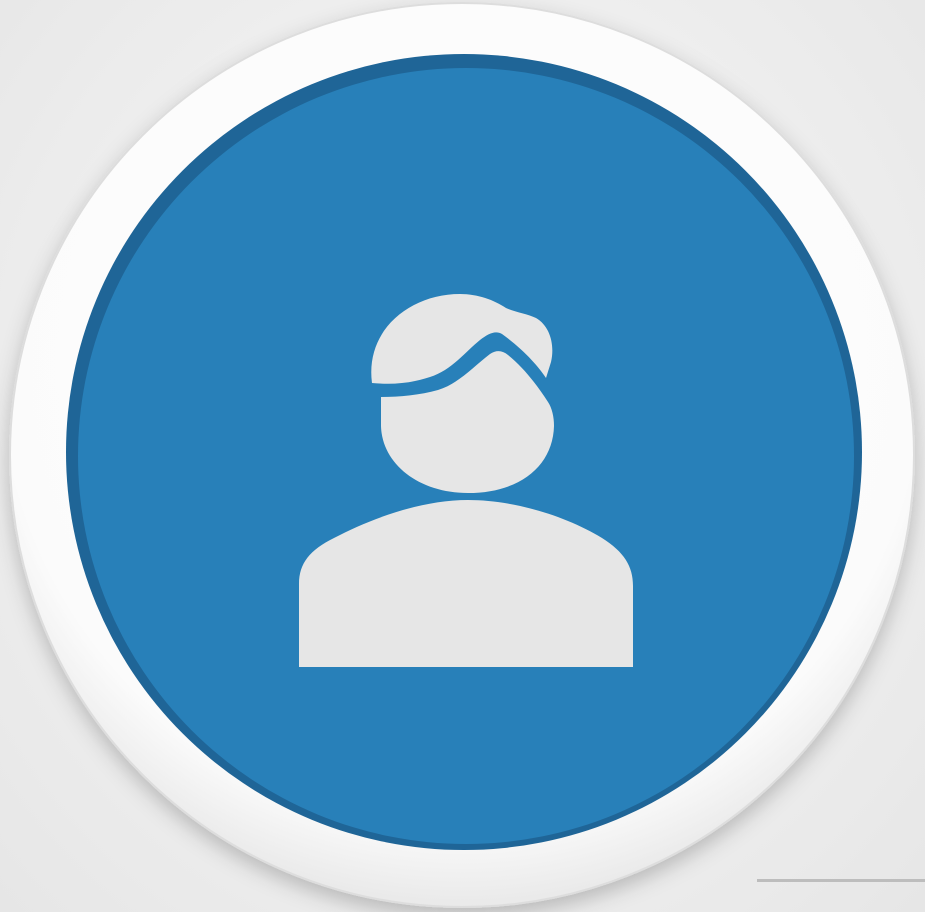  What do you see at coordinates (841, 880) in the screenshot?
I see `divider-line` at bounding box center [841, 880].